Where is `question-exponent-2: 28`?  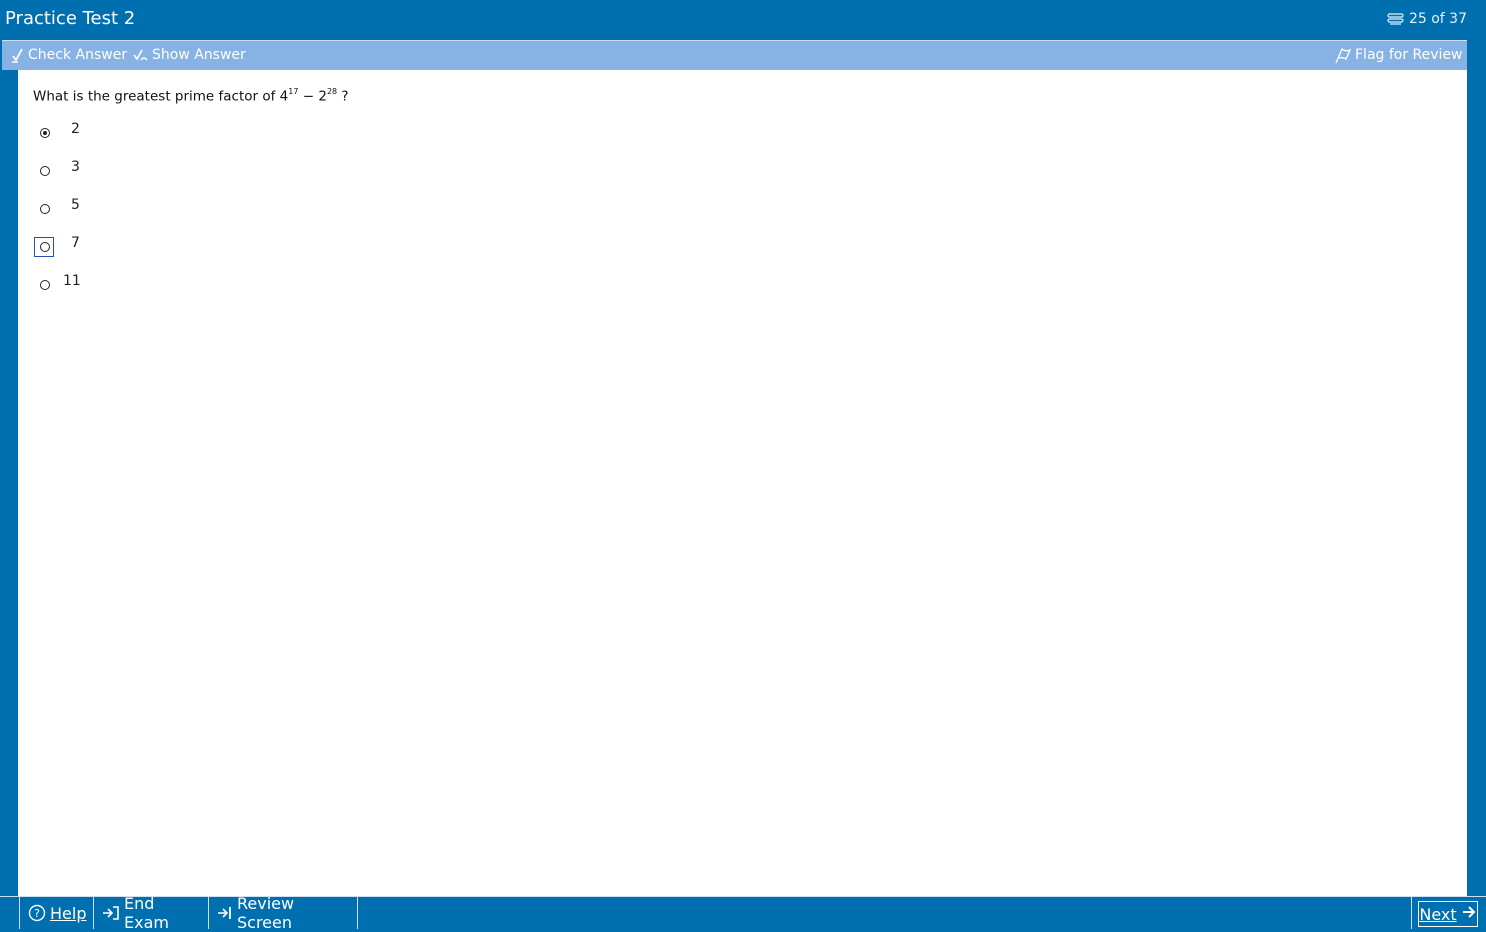
question-exponent-2: 28 is located at coordinates (332, 91).